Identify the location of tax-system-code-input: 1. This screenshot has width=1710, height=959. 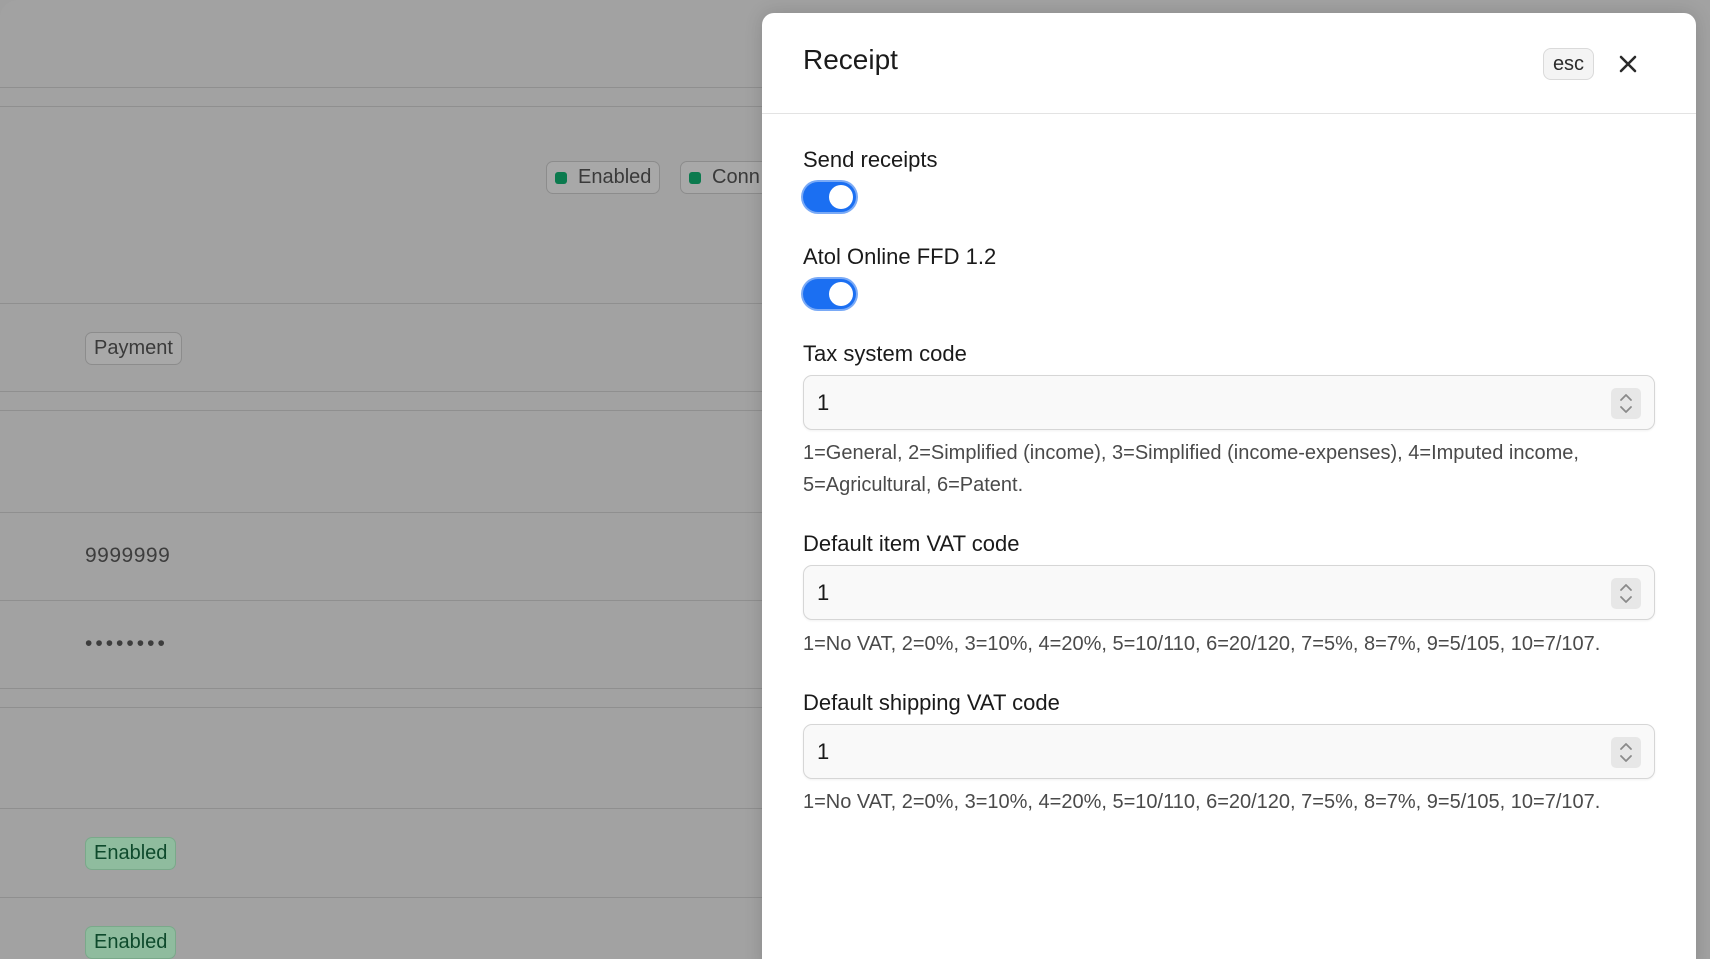
(1229, 402).